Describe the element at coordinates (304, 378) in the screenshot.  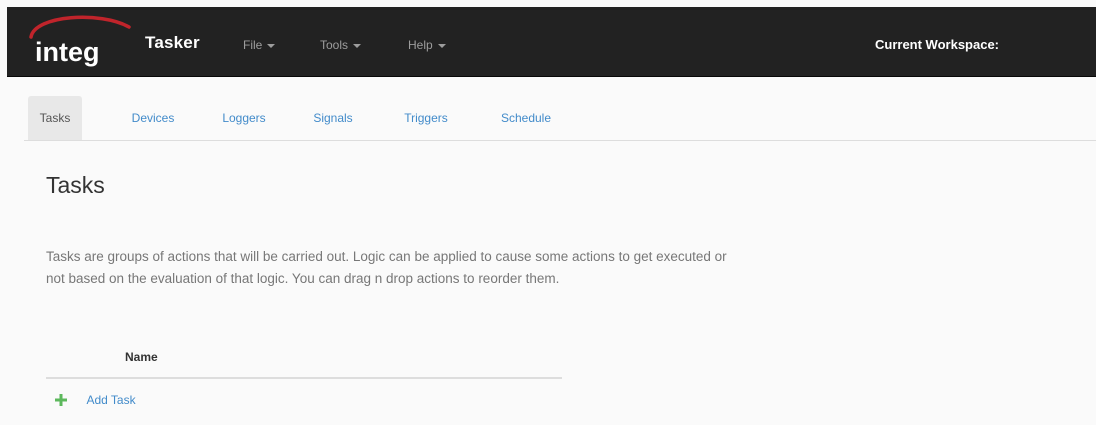
I see `table-header-divider` at that location.